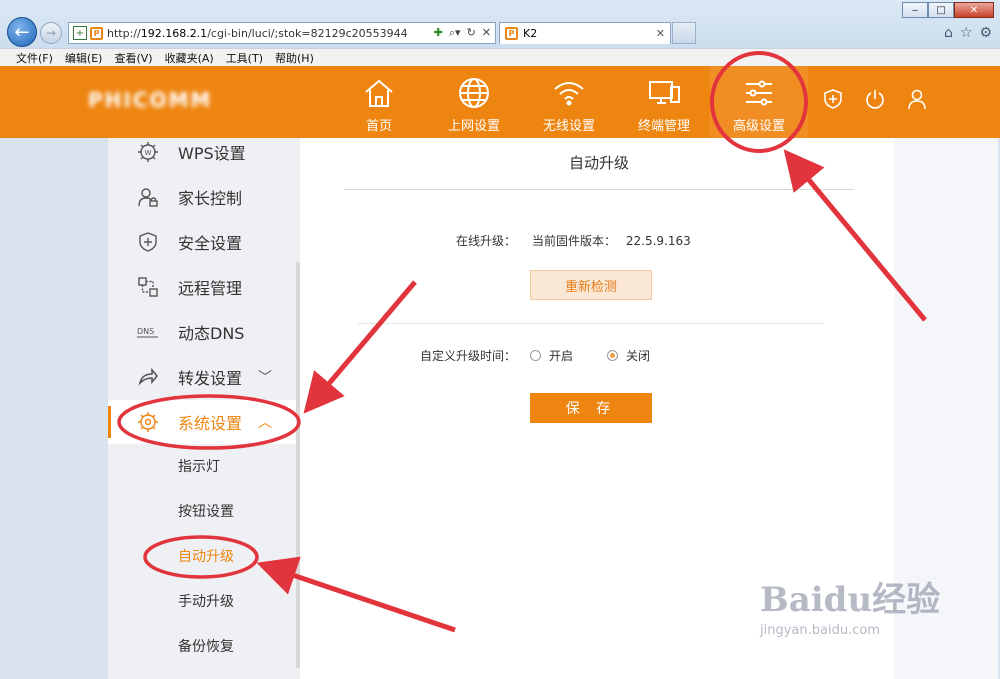 The image size is (1000, 679). What do you see at coordinates (613, 355) in the screenshot?
I see `radio-off` at bounding box center [613, 355].